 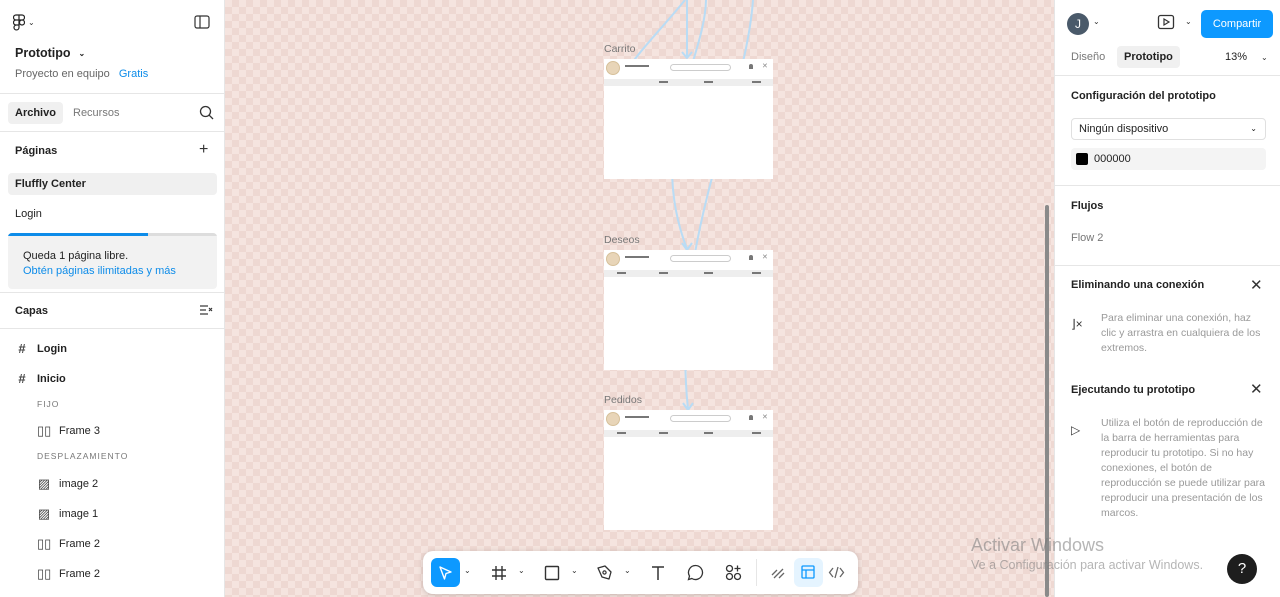 What do you see at coordinates (51, 378) in the screenshot?
I see `layer-label: Inicio` at bounding box center [51, 378].